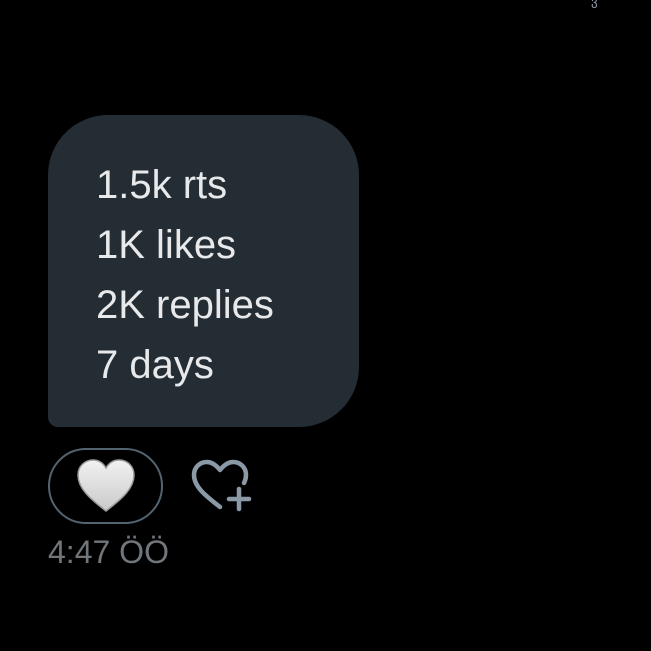 The height and width of the screenshot is (651, 651). What do you see at coordinates (108, 552) in the screenshot?
I see `message-timestamp: 4:47 ÖÖ` at bounding box center [108, 552].